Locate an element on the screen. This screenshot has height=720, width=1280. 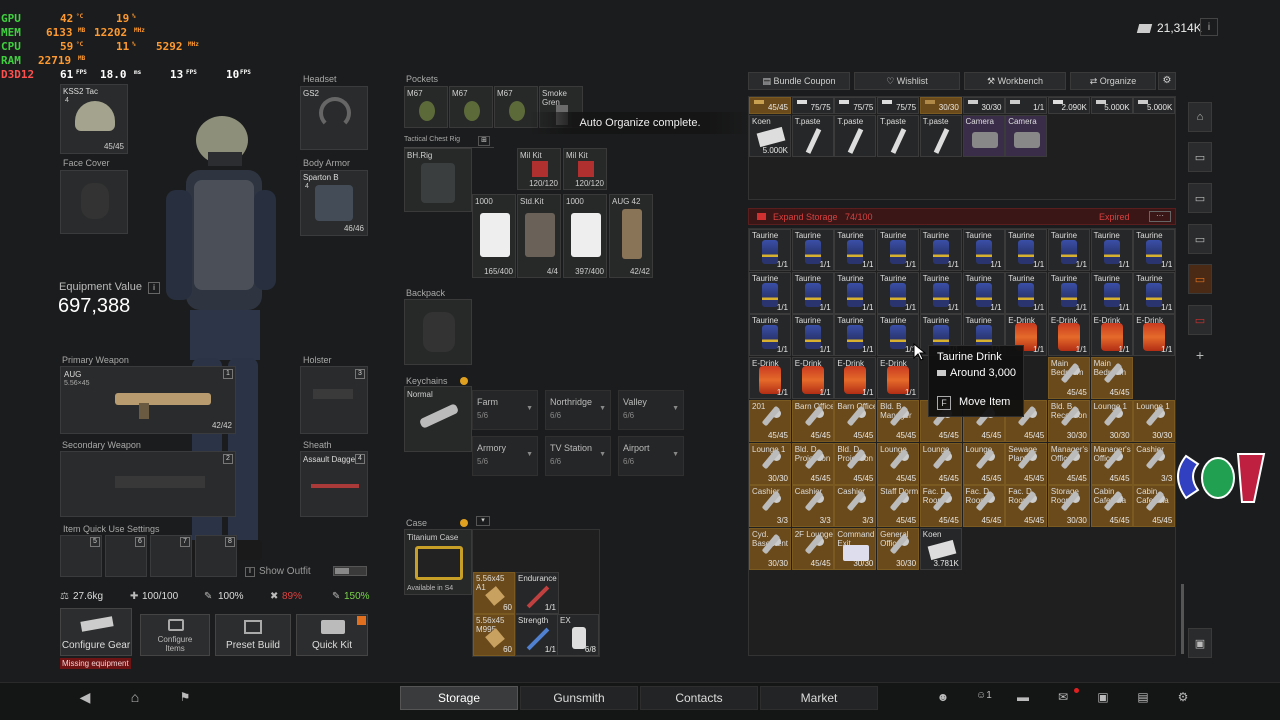
key-item: Bld. B Manager45/45 is located at coordinates (898, 420).